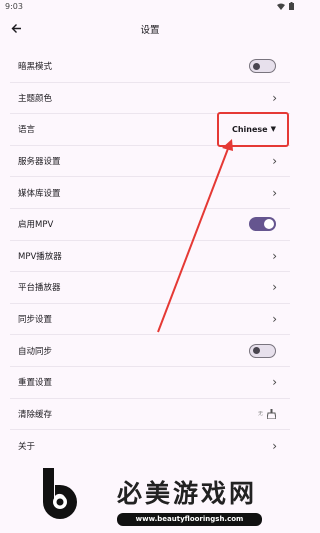 The width and height of the screenshot is (320, 533). I want to click on site-logo-icon, so click(60, 493).